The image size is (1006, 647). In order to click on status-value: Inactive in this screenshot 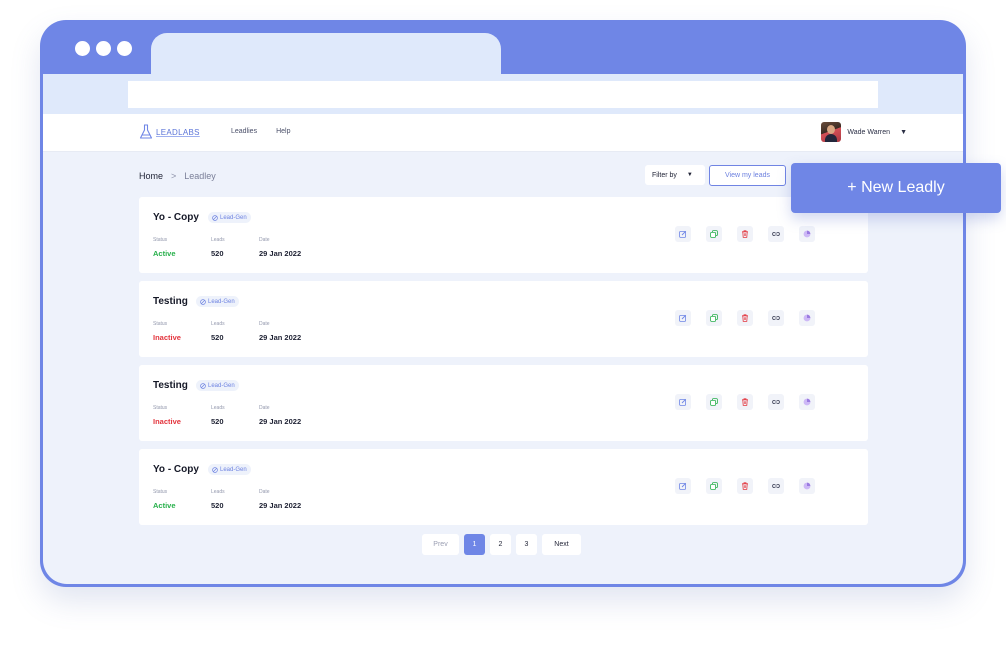, I will do `click(167, 421)`.